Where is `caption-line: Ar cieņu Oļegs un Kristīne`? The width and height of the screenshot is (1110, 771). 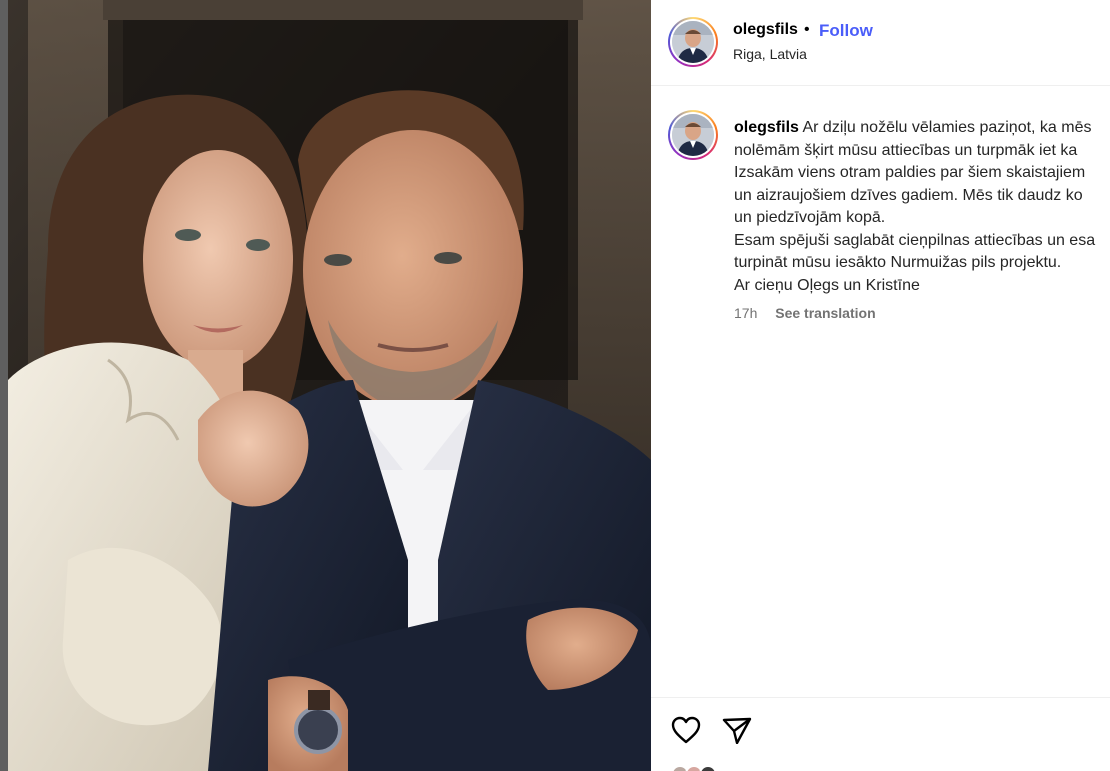
caption-line: Ar cieņu Oļegs un Kristīne is located at coordinates (827, 285).